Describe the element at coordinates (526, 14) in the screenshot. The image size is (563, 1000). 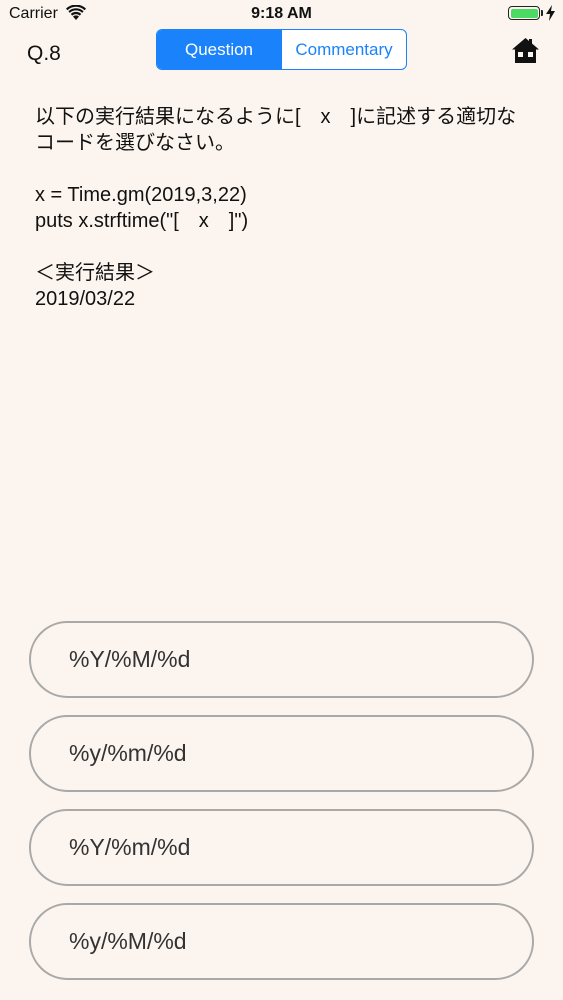
I see `battery-icon` at that location.